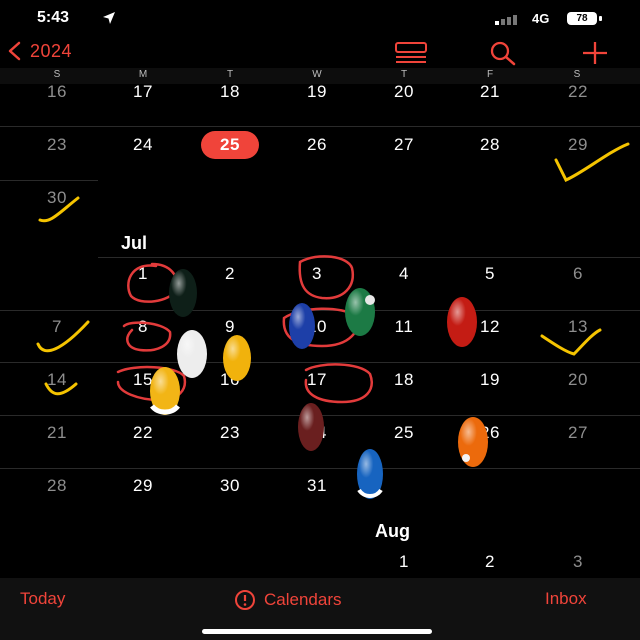 The height and width of the screenshot is (640, 640). What do you see at coordinates (230, 327) in the screenshot?
I see `day-cell: 9` at bounding box center [230, 327].